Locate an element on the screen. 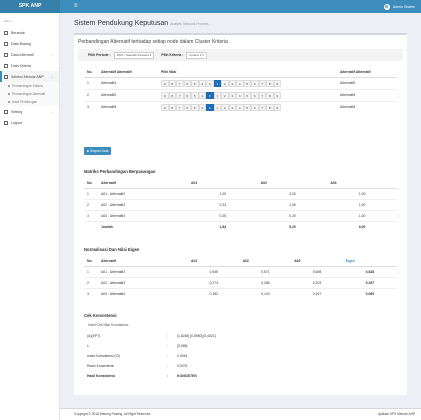 The image size is (421, 420). criteria-select-value: Kriteria 1 is located at coordinates (195, 55).